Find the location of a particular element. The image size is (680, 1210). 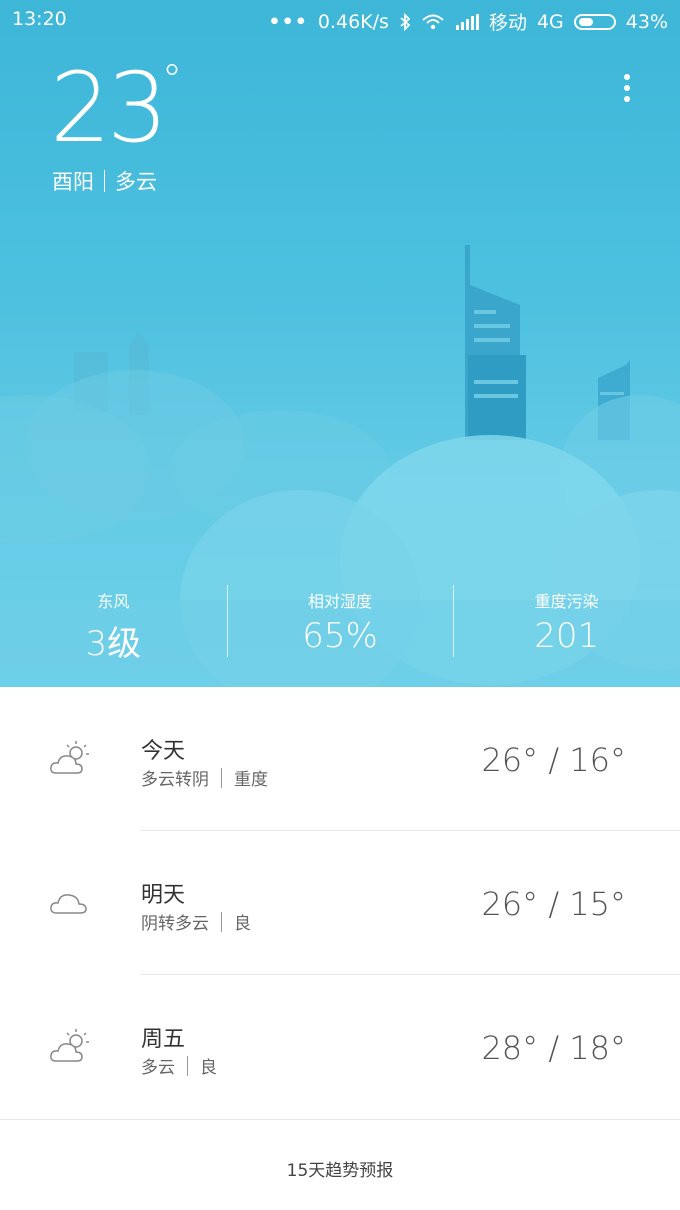

carrier-label: 移动 is located at coordinates (507, 23).